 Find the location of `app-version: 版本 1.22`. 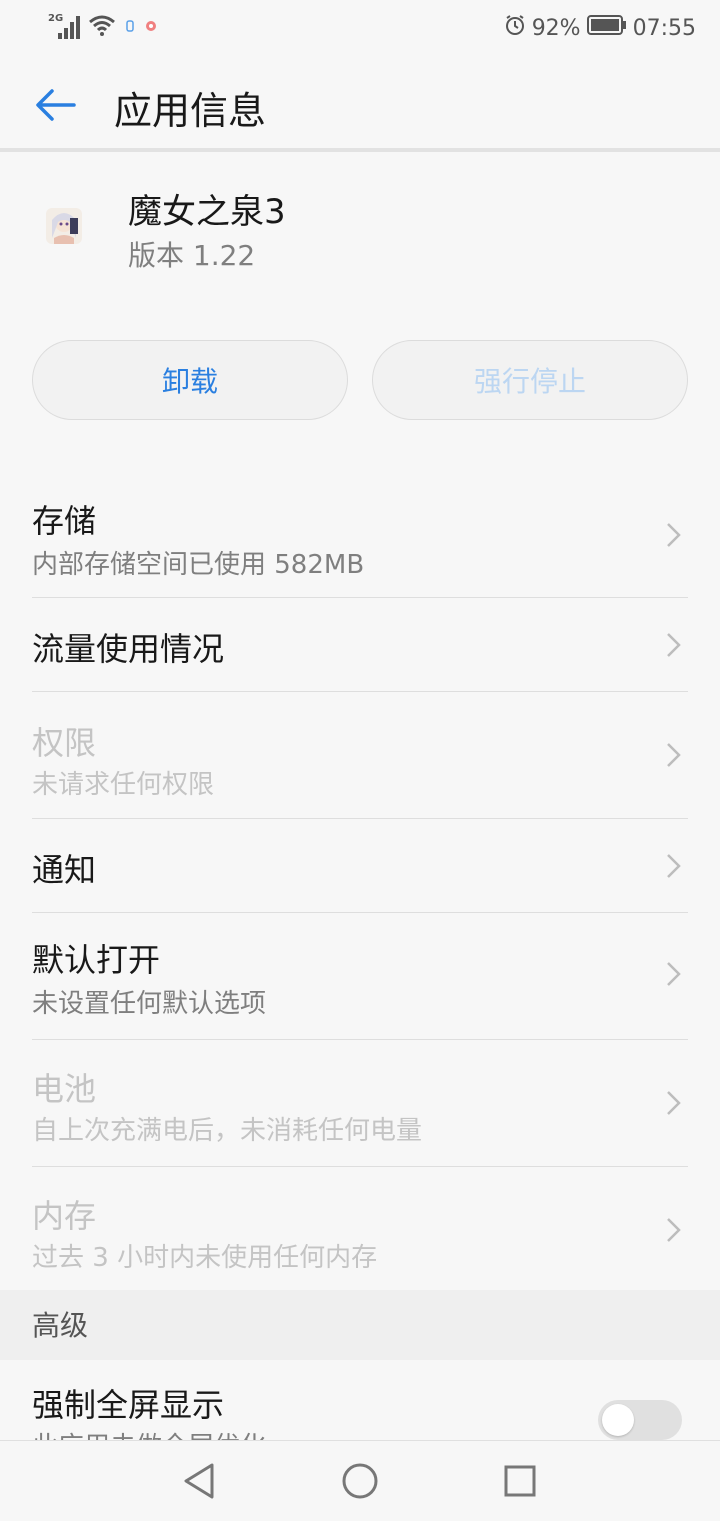

app-version: 版本 1.22 is located at coordinates (192, 255).